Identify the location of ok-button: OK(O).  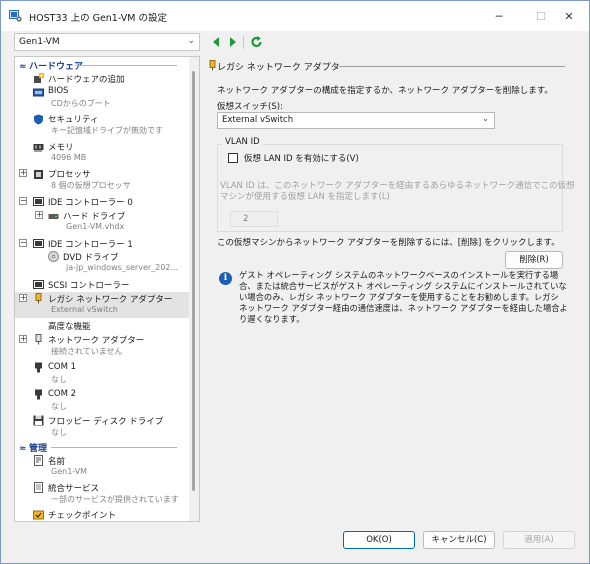
(379, 540).